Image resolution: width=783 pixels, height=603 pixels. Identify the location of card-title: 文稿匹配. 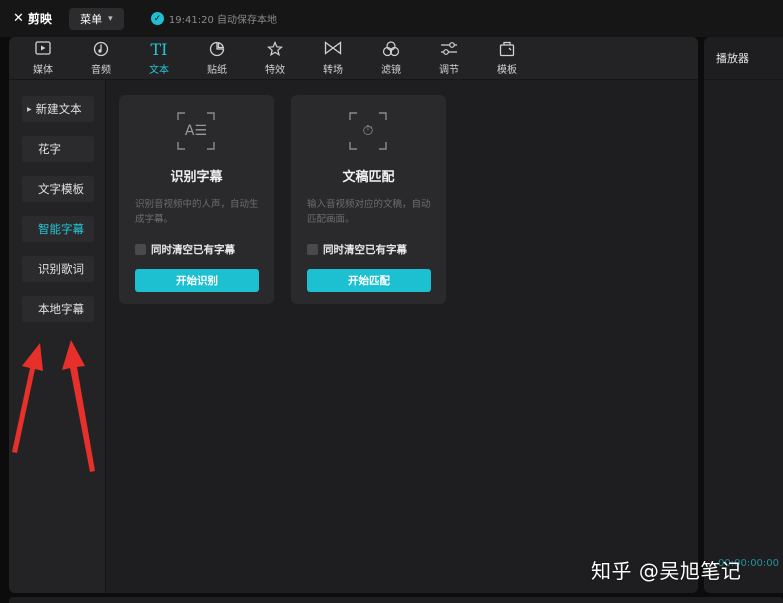
(368, 177).